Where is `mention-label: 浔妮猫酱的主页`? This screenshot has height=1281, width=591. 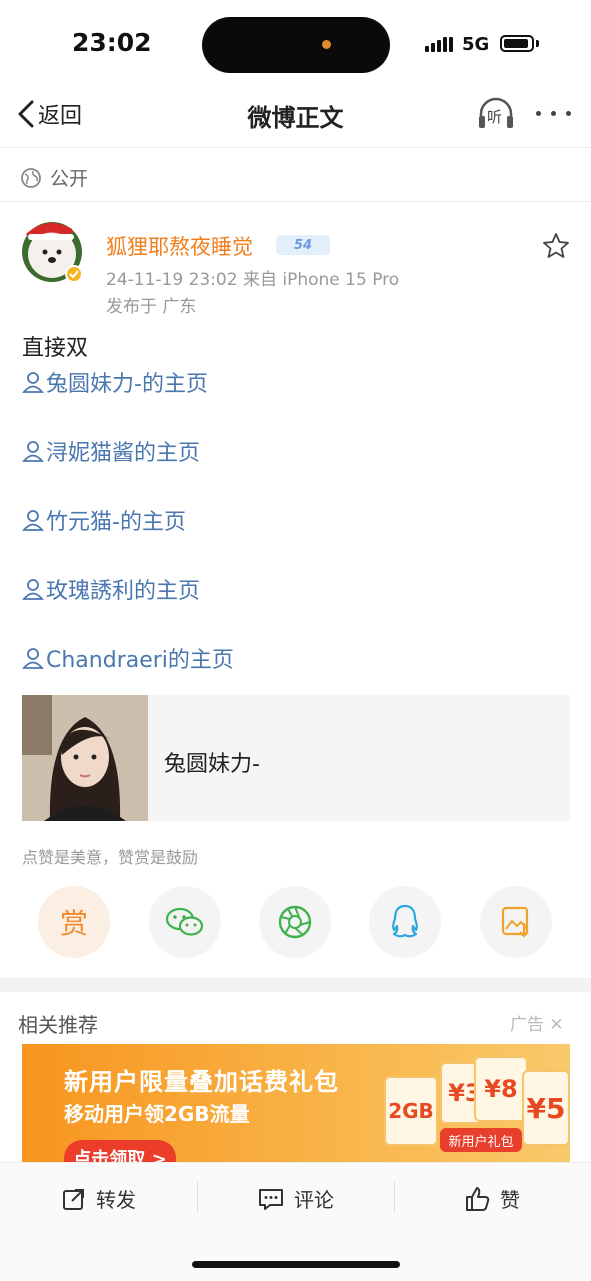 mention-label: 浔妮猫酱的主页 is located at coordinates (123, 453).